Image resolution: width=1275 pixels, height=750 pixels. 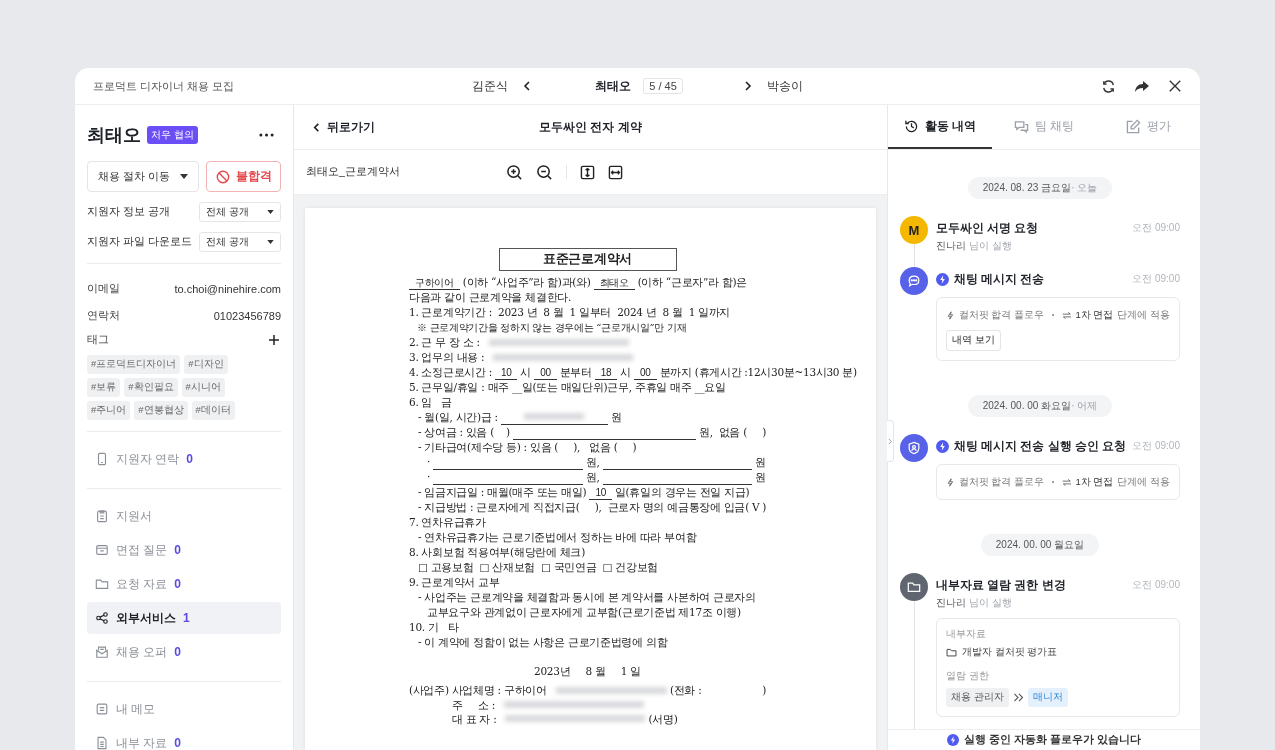 What do you see at coordinates (184, 459) in the screenshot?
I see `sidebar-item: 지원자 연락 0` at bounding box center [184, 459].